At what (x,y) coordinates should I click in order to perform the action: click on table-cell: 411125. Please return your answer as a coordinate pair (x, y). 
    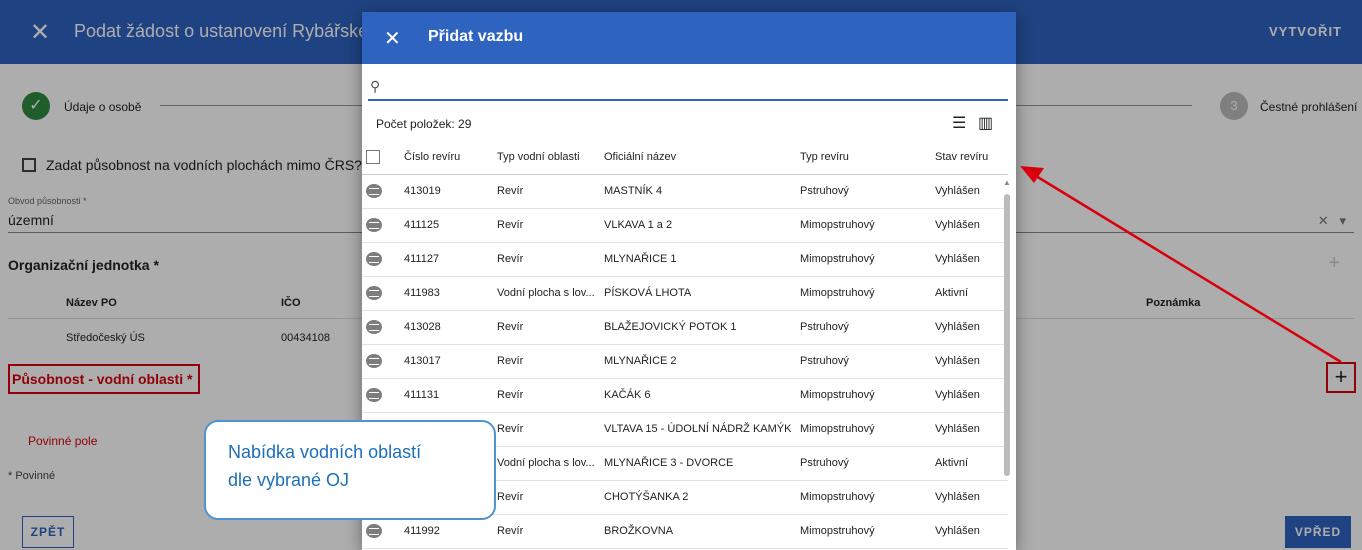
    Looking at the image, I should click on (446, 225).